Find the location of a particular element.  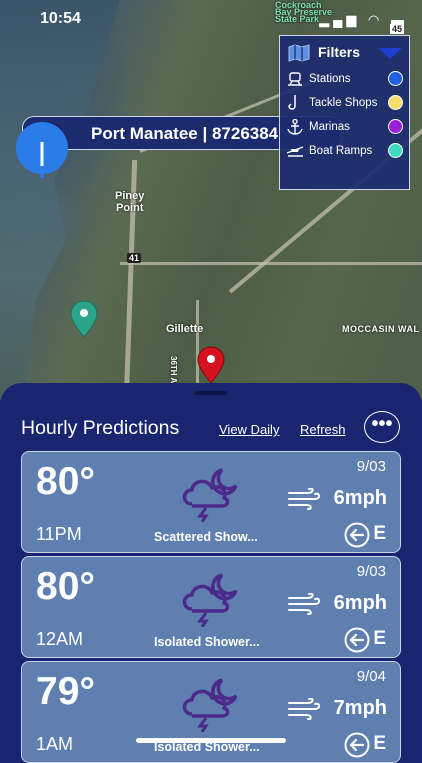

panel-title: Hourly Predictions is located at coordinates (100, 428).